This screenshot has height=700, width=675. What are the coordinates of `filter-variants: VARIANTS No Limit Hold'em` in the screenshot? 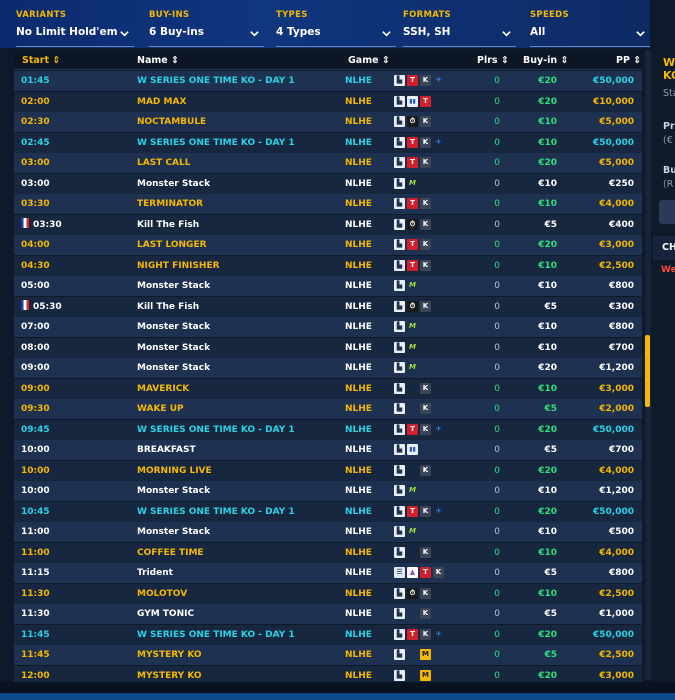 It's located at (75, 28).